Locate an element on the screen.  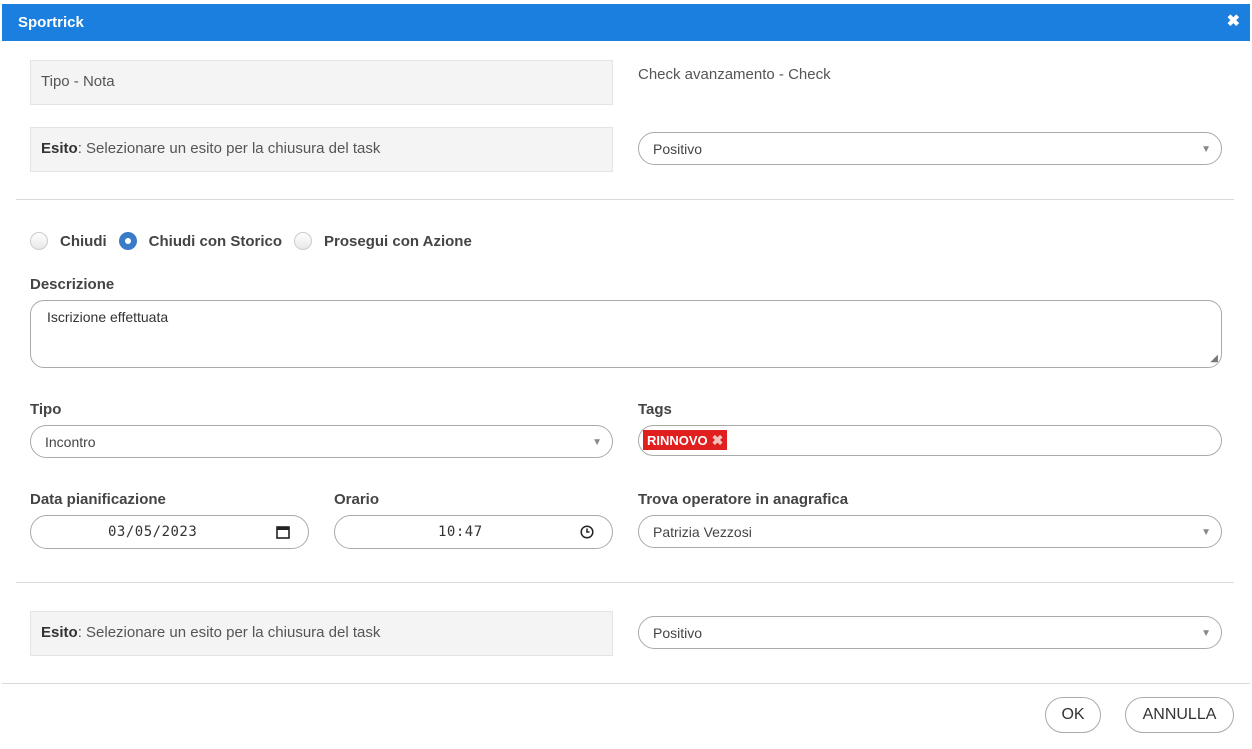
operatore-label: Trova operatore in anagrafica is located at coordinates (743, 499).